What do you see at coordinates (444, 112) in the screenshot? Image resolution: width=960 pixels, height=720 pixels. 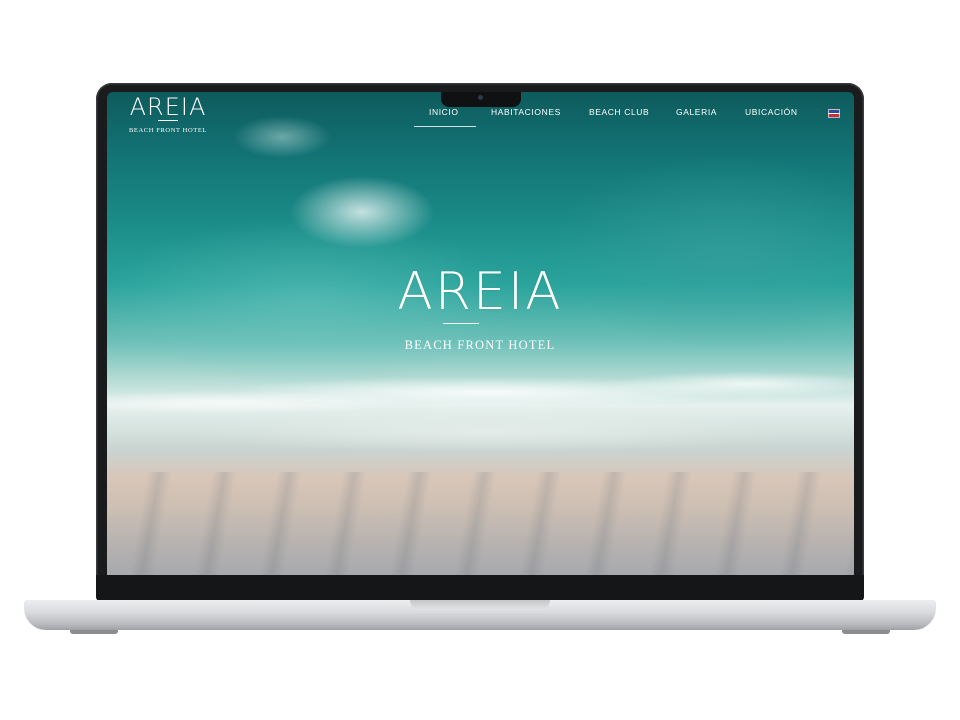 I see `nav-inicio: INICIO` at bounding box center [444, 112].